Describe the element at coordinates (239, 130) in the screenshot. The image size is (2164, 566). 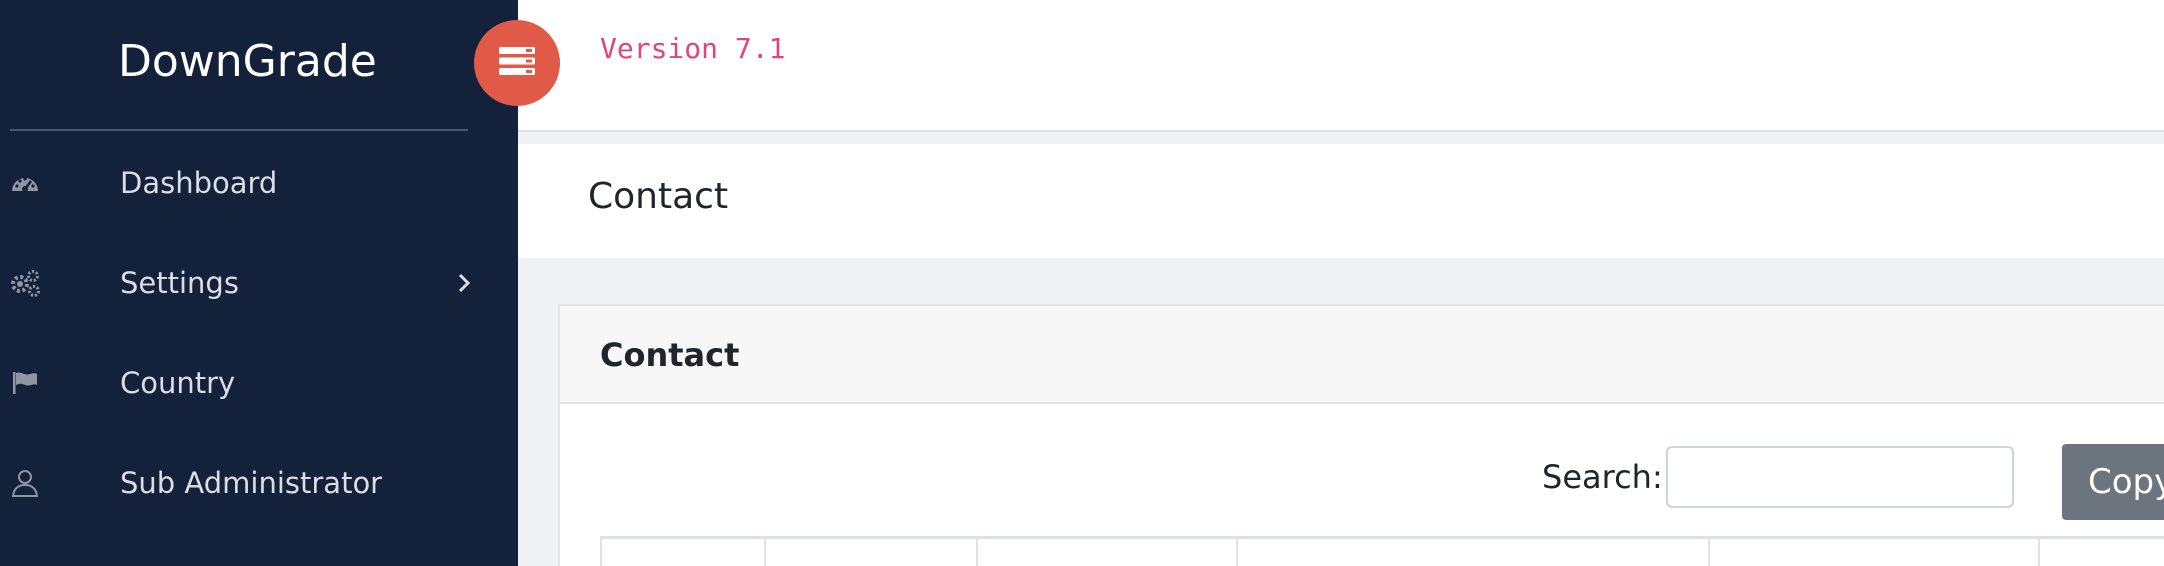
I see `sidebar-divider` at that location.